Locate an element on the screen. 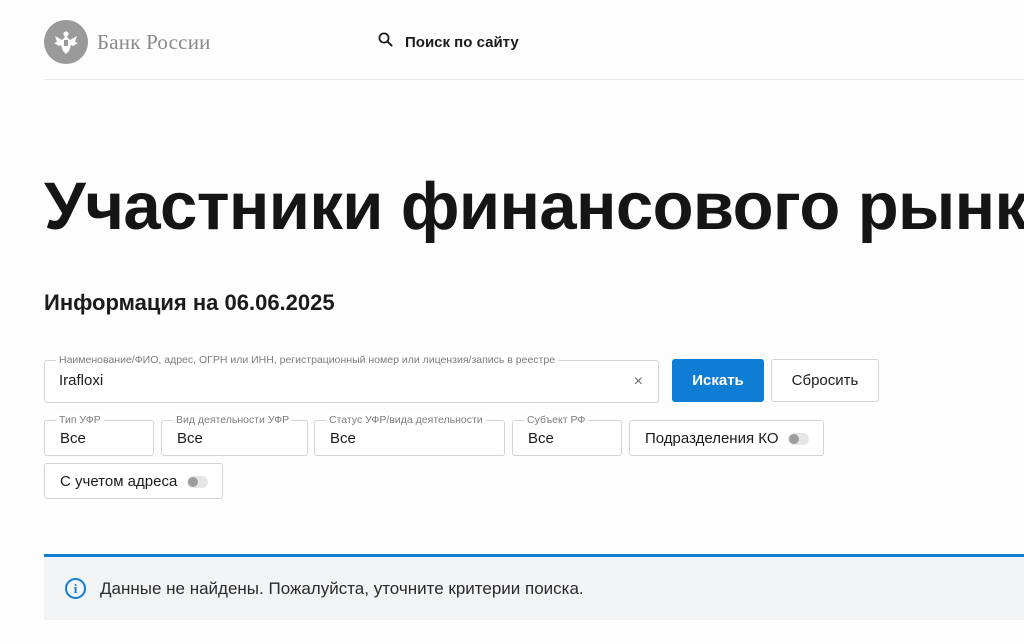 This screenshot has height=644, width=1024. toggle-ko-divisions: Подразделения КО is located at coordinates (726, 438).